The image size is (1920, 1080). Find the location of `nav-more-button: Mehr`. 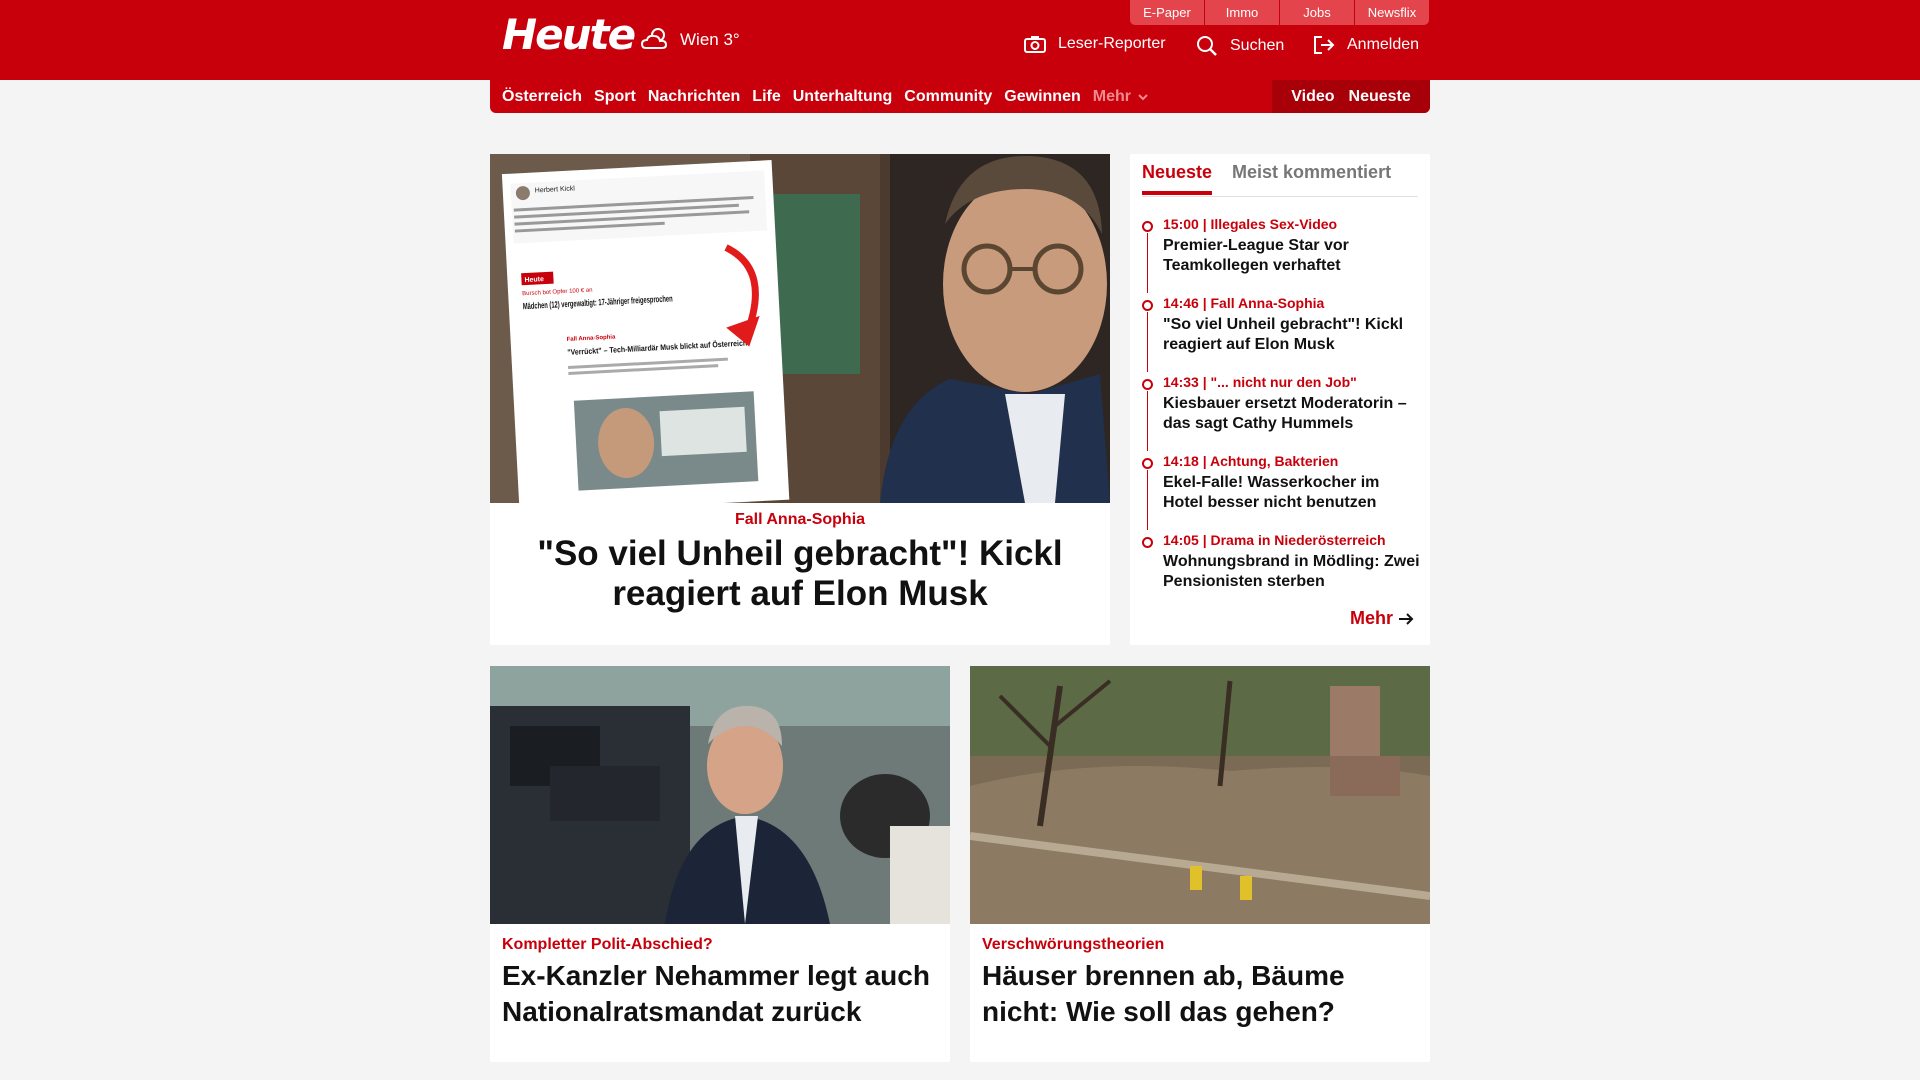

nav-more-button: Mehr is located at coordinates (1121, 97).